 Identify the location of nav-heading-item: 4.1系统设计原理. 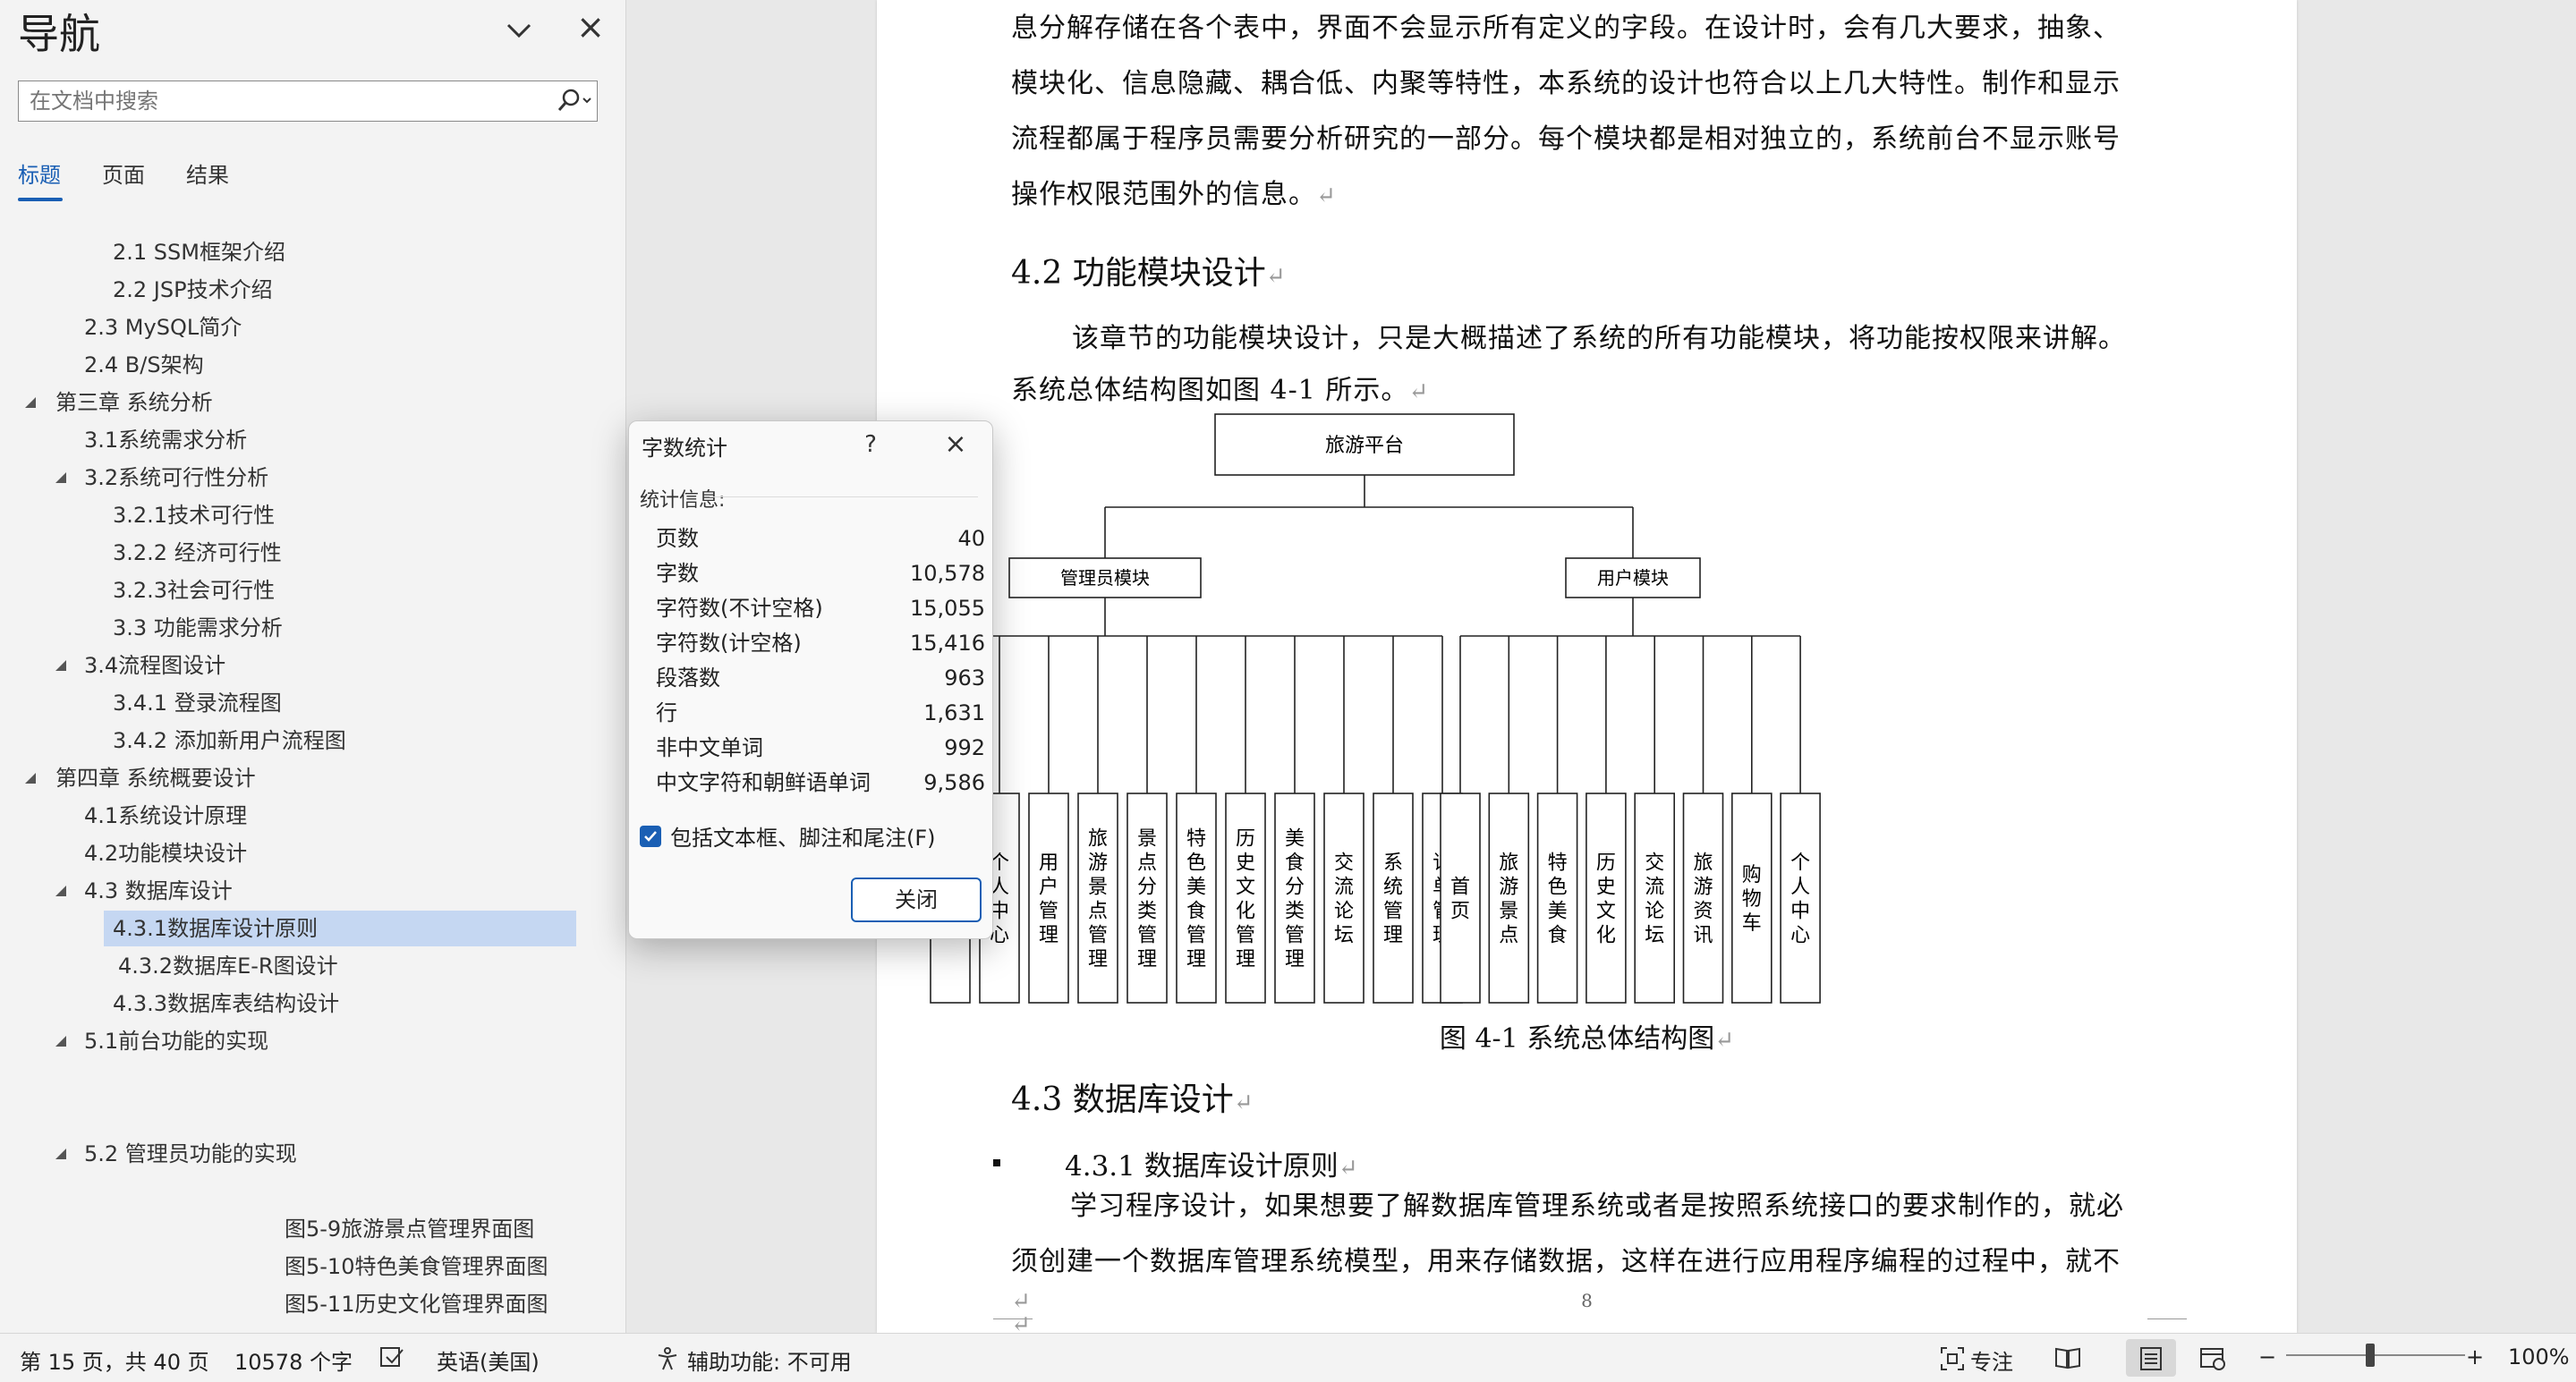
(165, 816).